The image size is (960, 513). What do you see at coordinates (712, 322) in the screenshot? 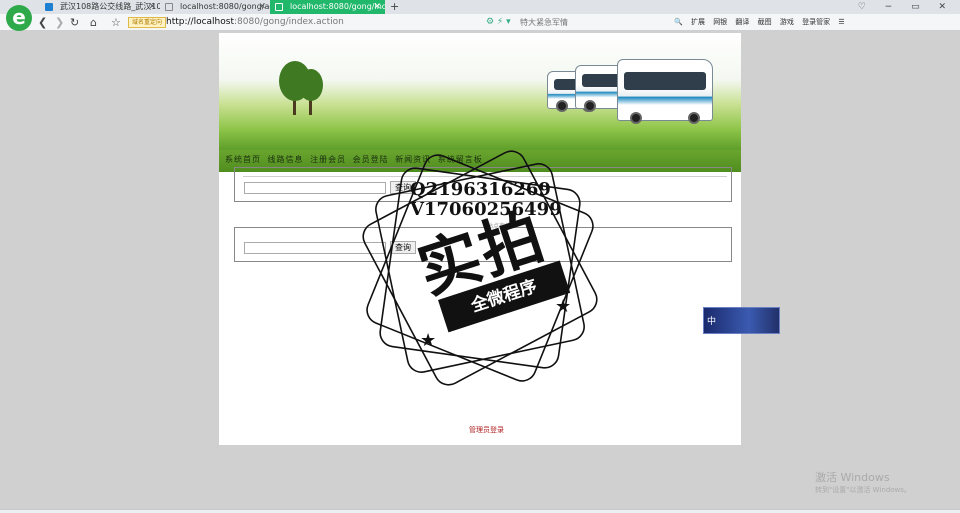
I see `widget-label: 中` at bounding box center [712, 322].